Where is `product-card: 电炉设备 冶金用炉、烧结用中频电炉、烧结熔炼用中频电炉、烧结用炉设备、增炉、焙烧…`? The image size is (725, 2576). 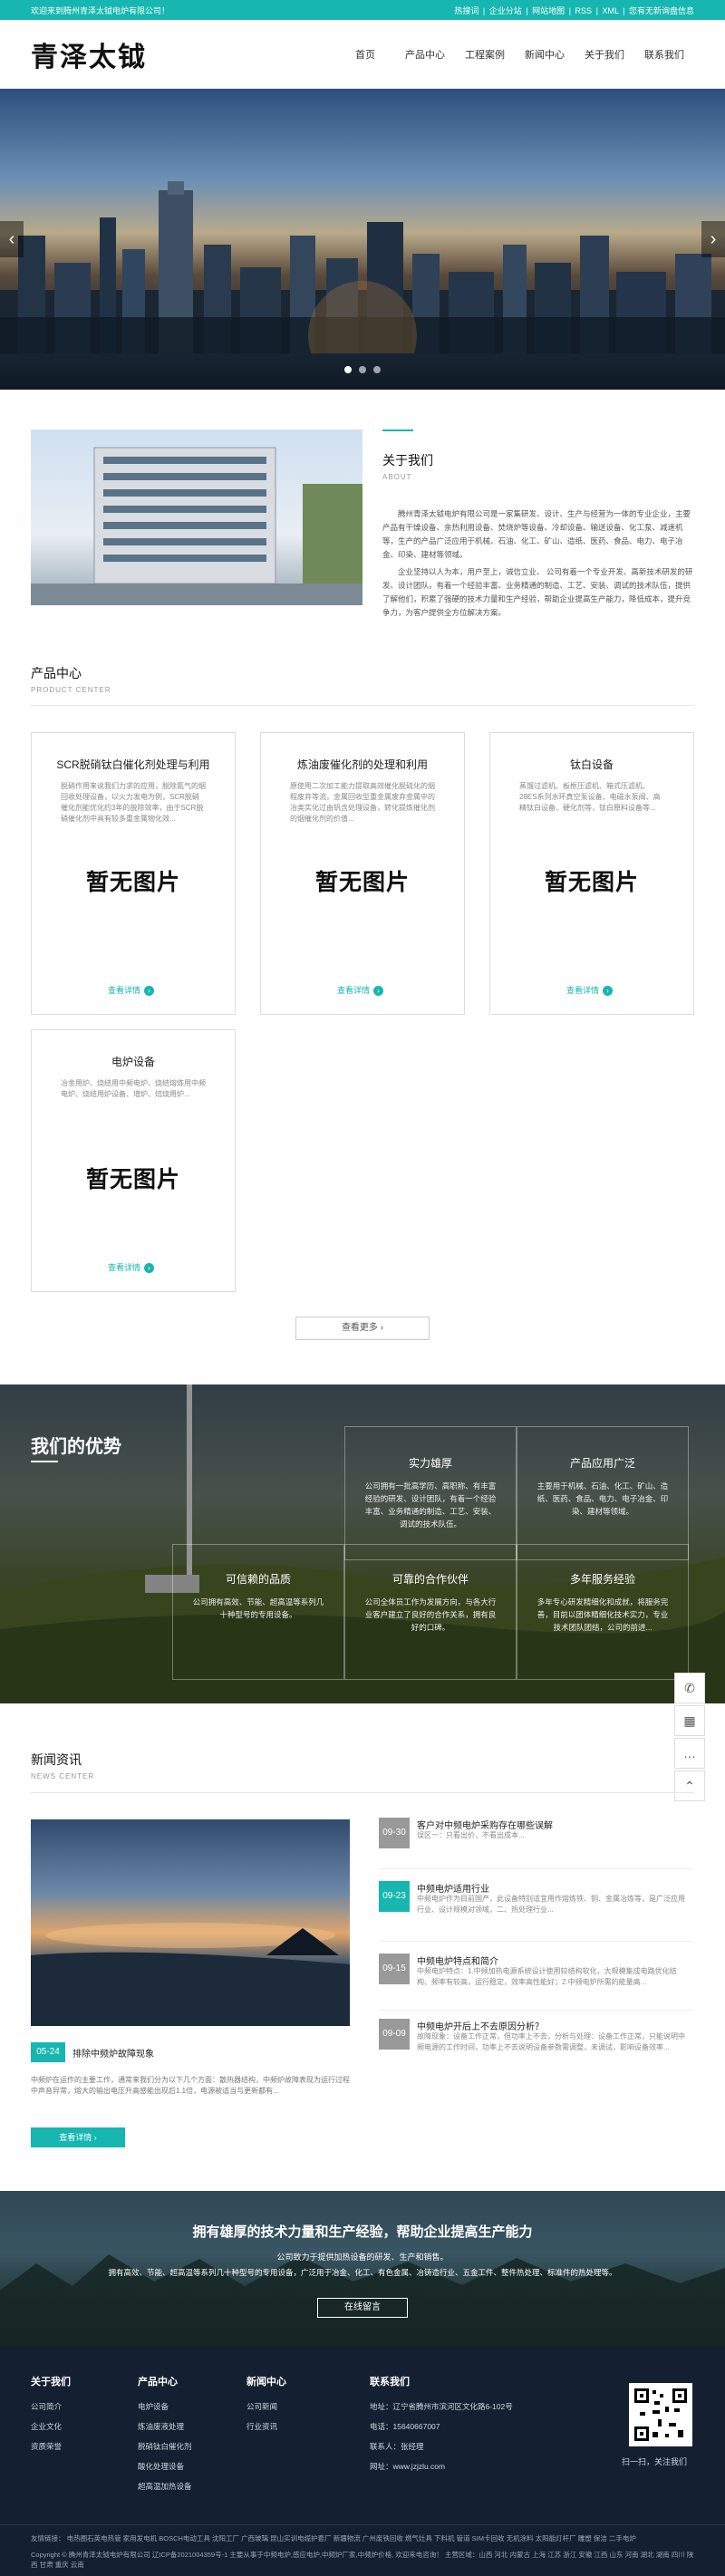
product-card: 电炉设备 冶金用炉、烧结用中频电炉、烧结熔炼用中频电炉、烧结用炉设备、增炉、焙烧… is located at coordinates (133, 1160).